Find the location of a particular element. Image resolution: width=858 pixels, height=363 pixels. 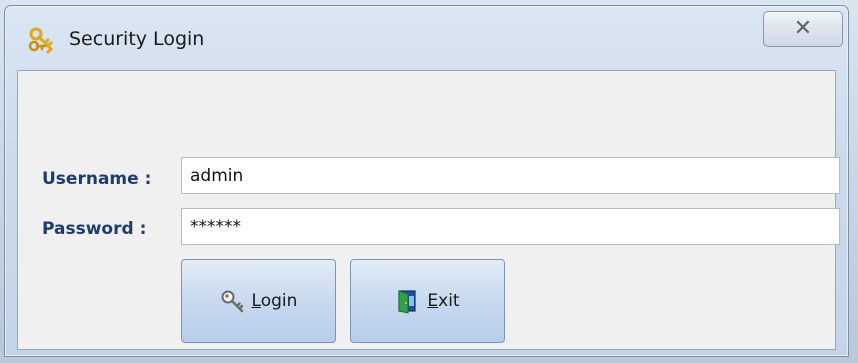

login-mnemonic: L is located at coordinates (256, 301).